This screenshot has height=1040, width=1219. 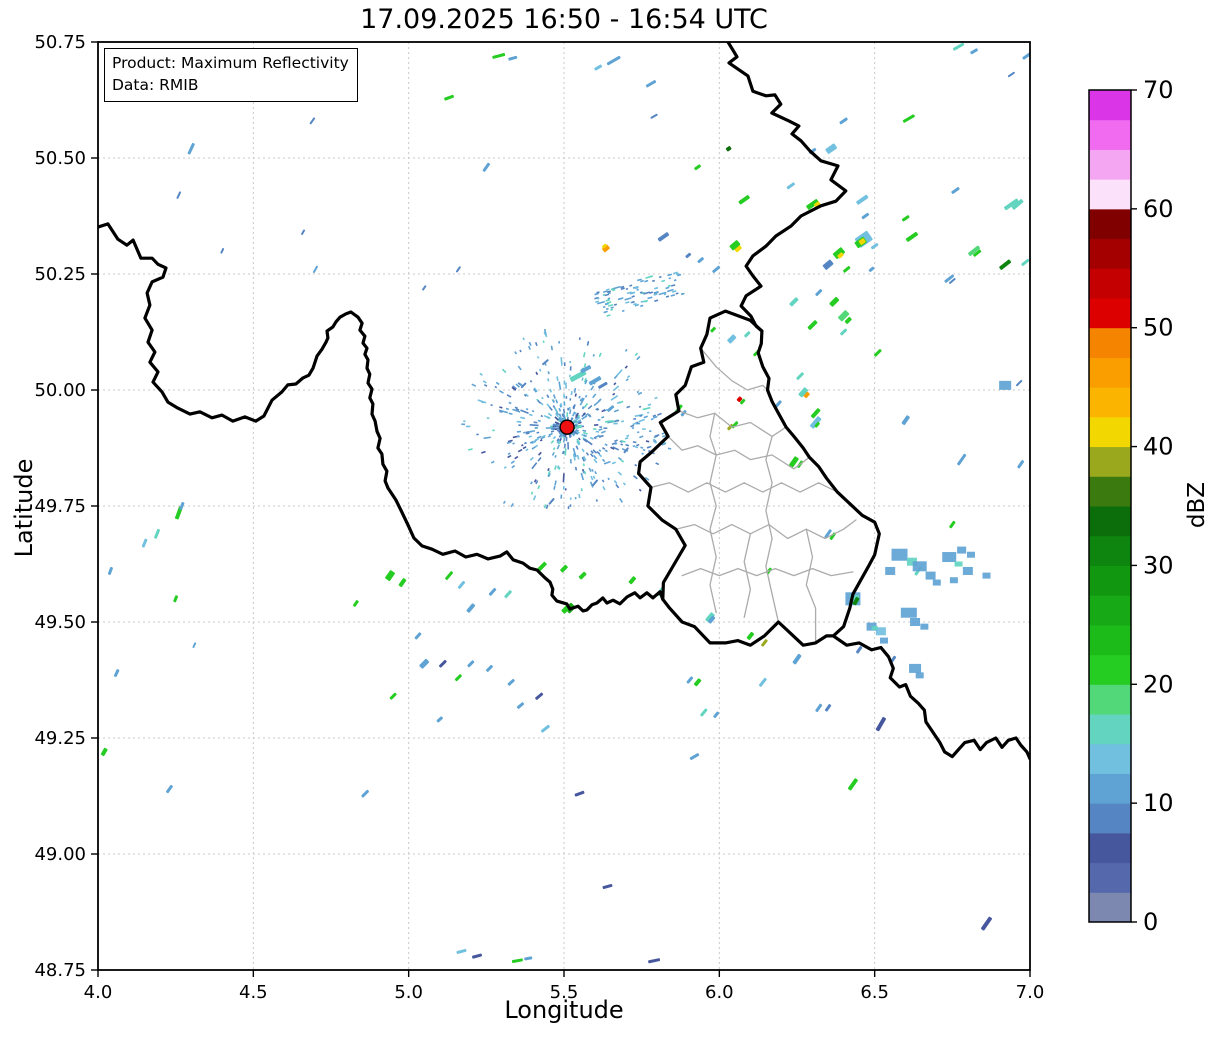 I want to click on figure-title: 17.09.2025 16:50 - 16:54 UTC, so click(x=564, y=19).